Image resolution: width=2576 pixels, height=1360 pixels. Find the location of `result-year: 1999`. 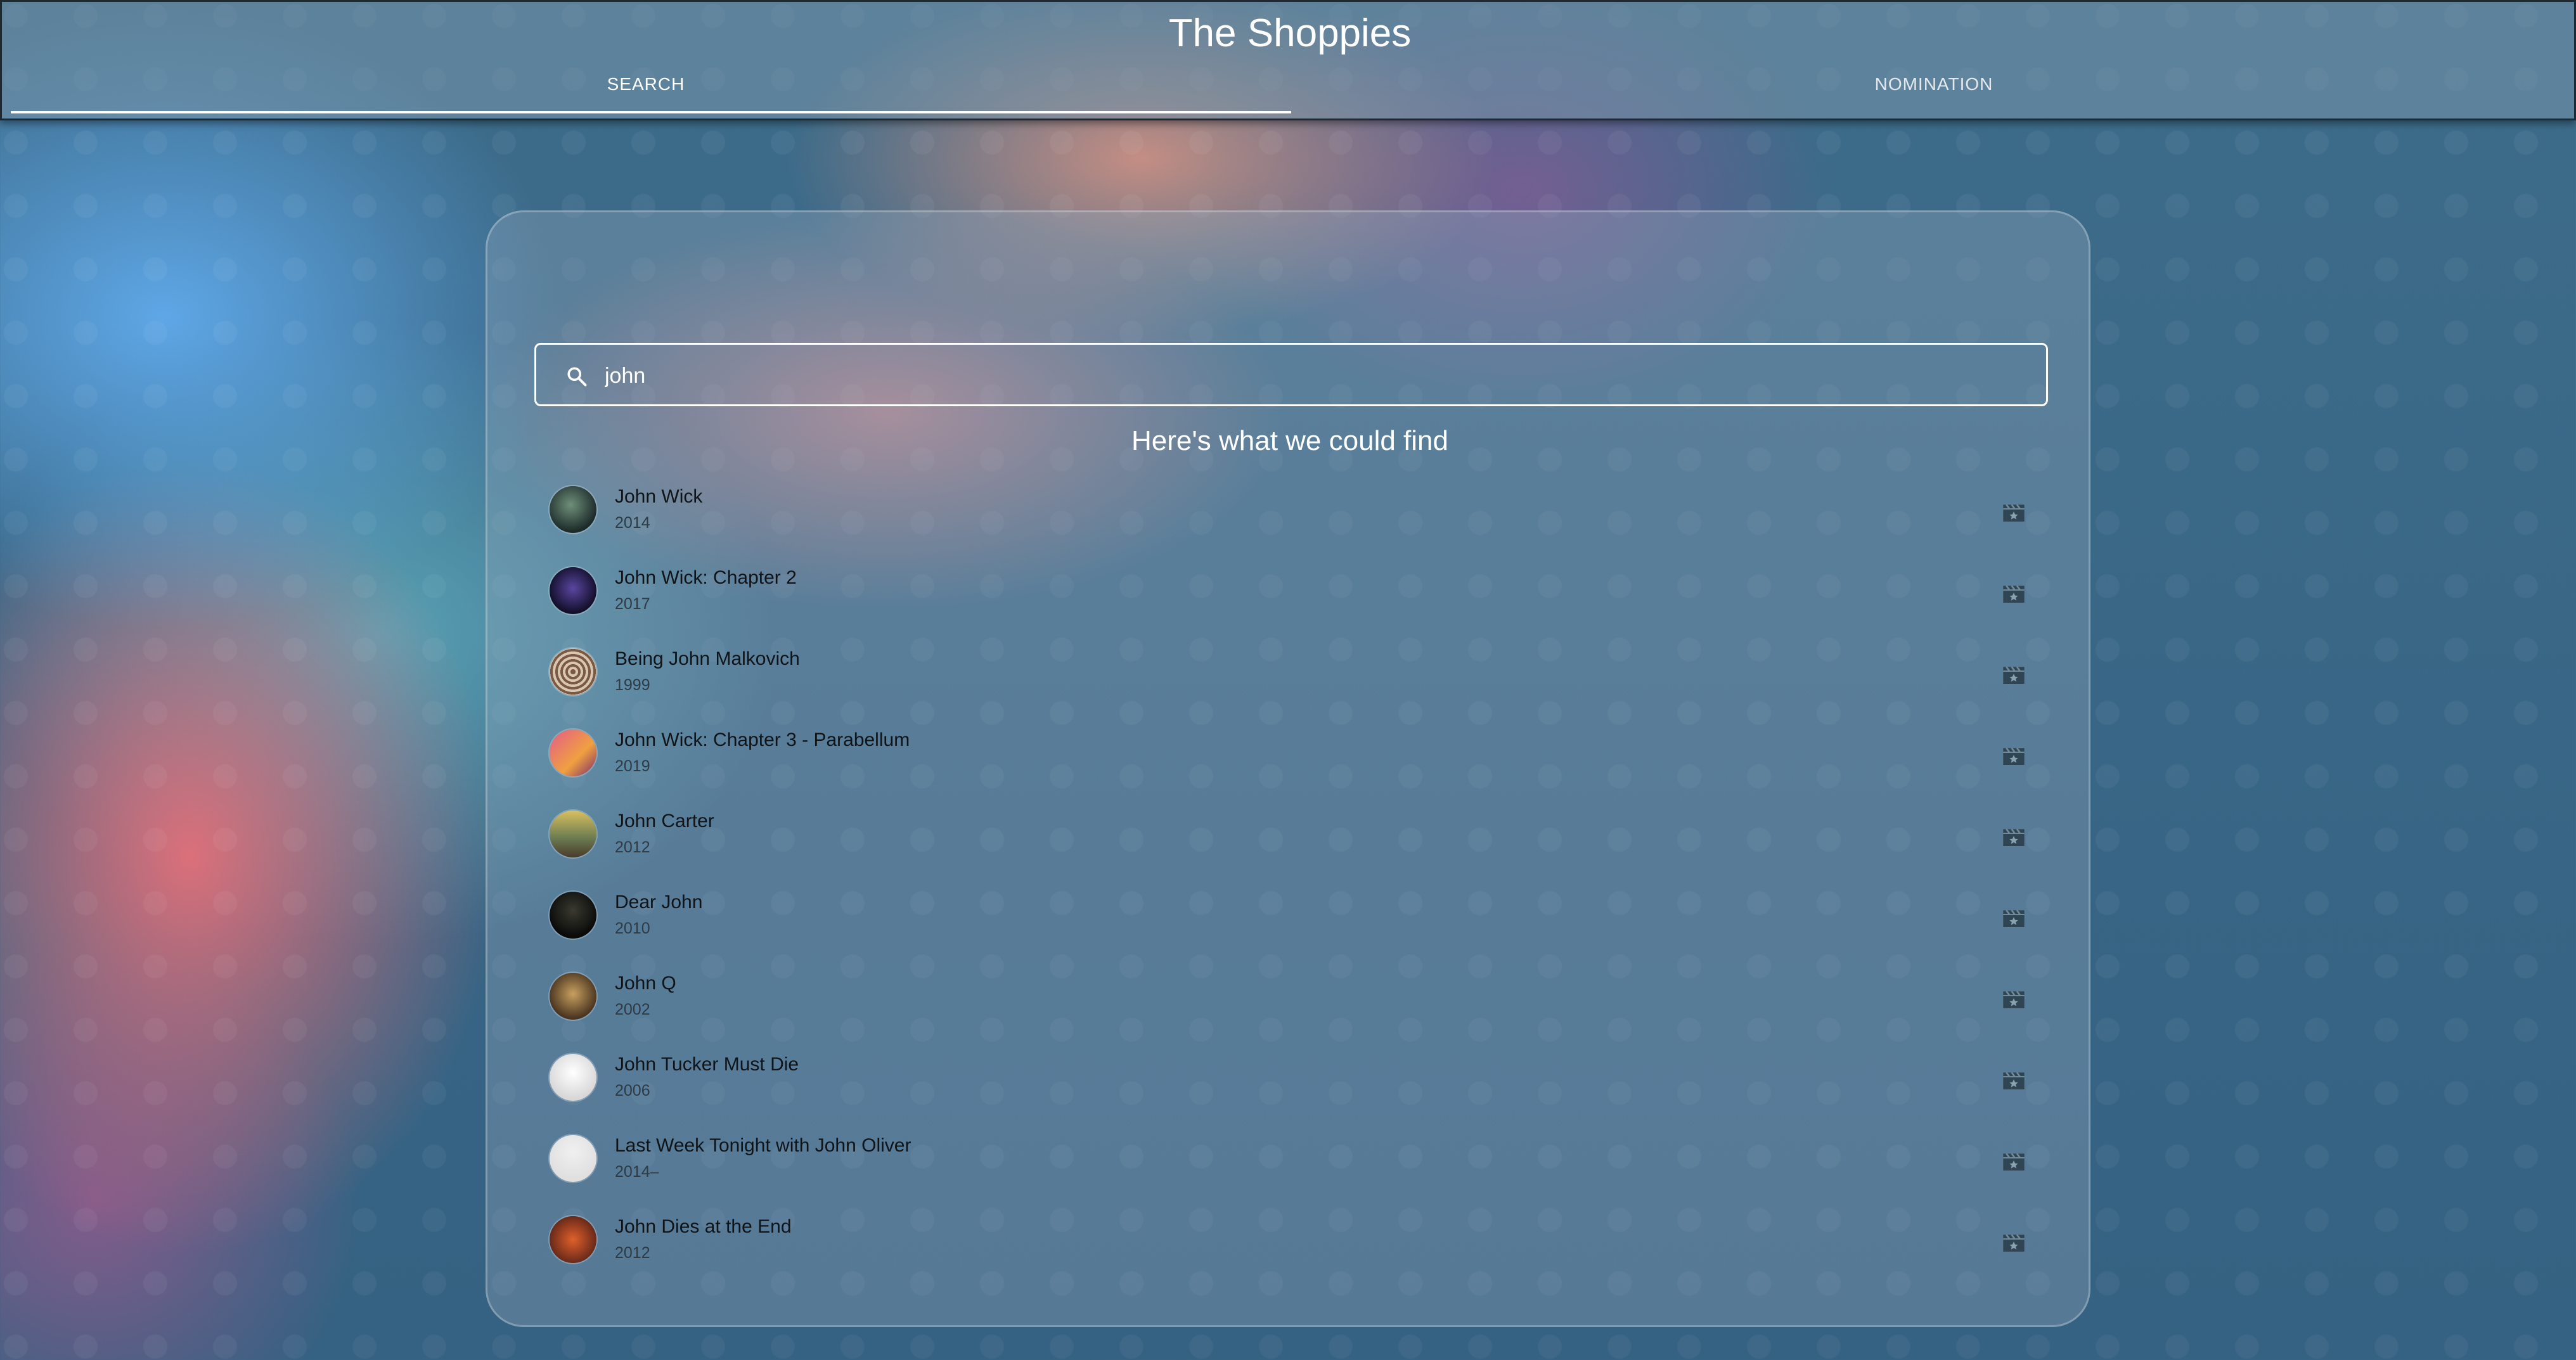

result-year: 1999 is located at coordinates (632, 685).